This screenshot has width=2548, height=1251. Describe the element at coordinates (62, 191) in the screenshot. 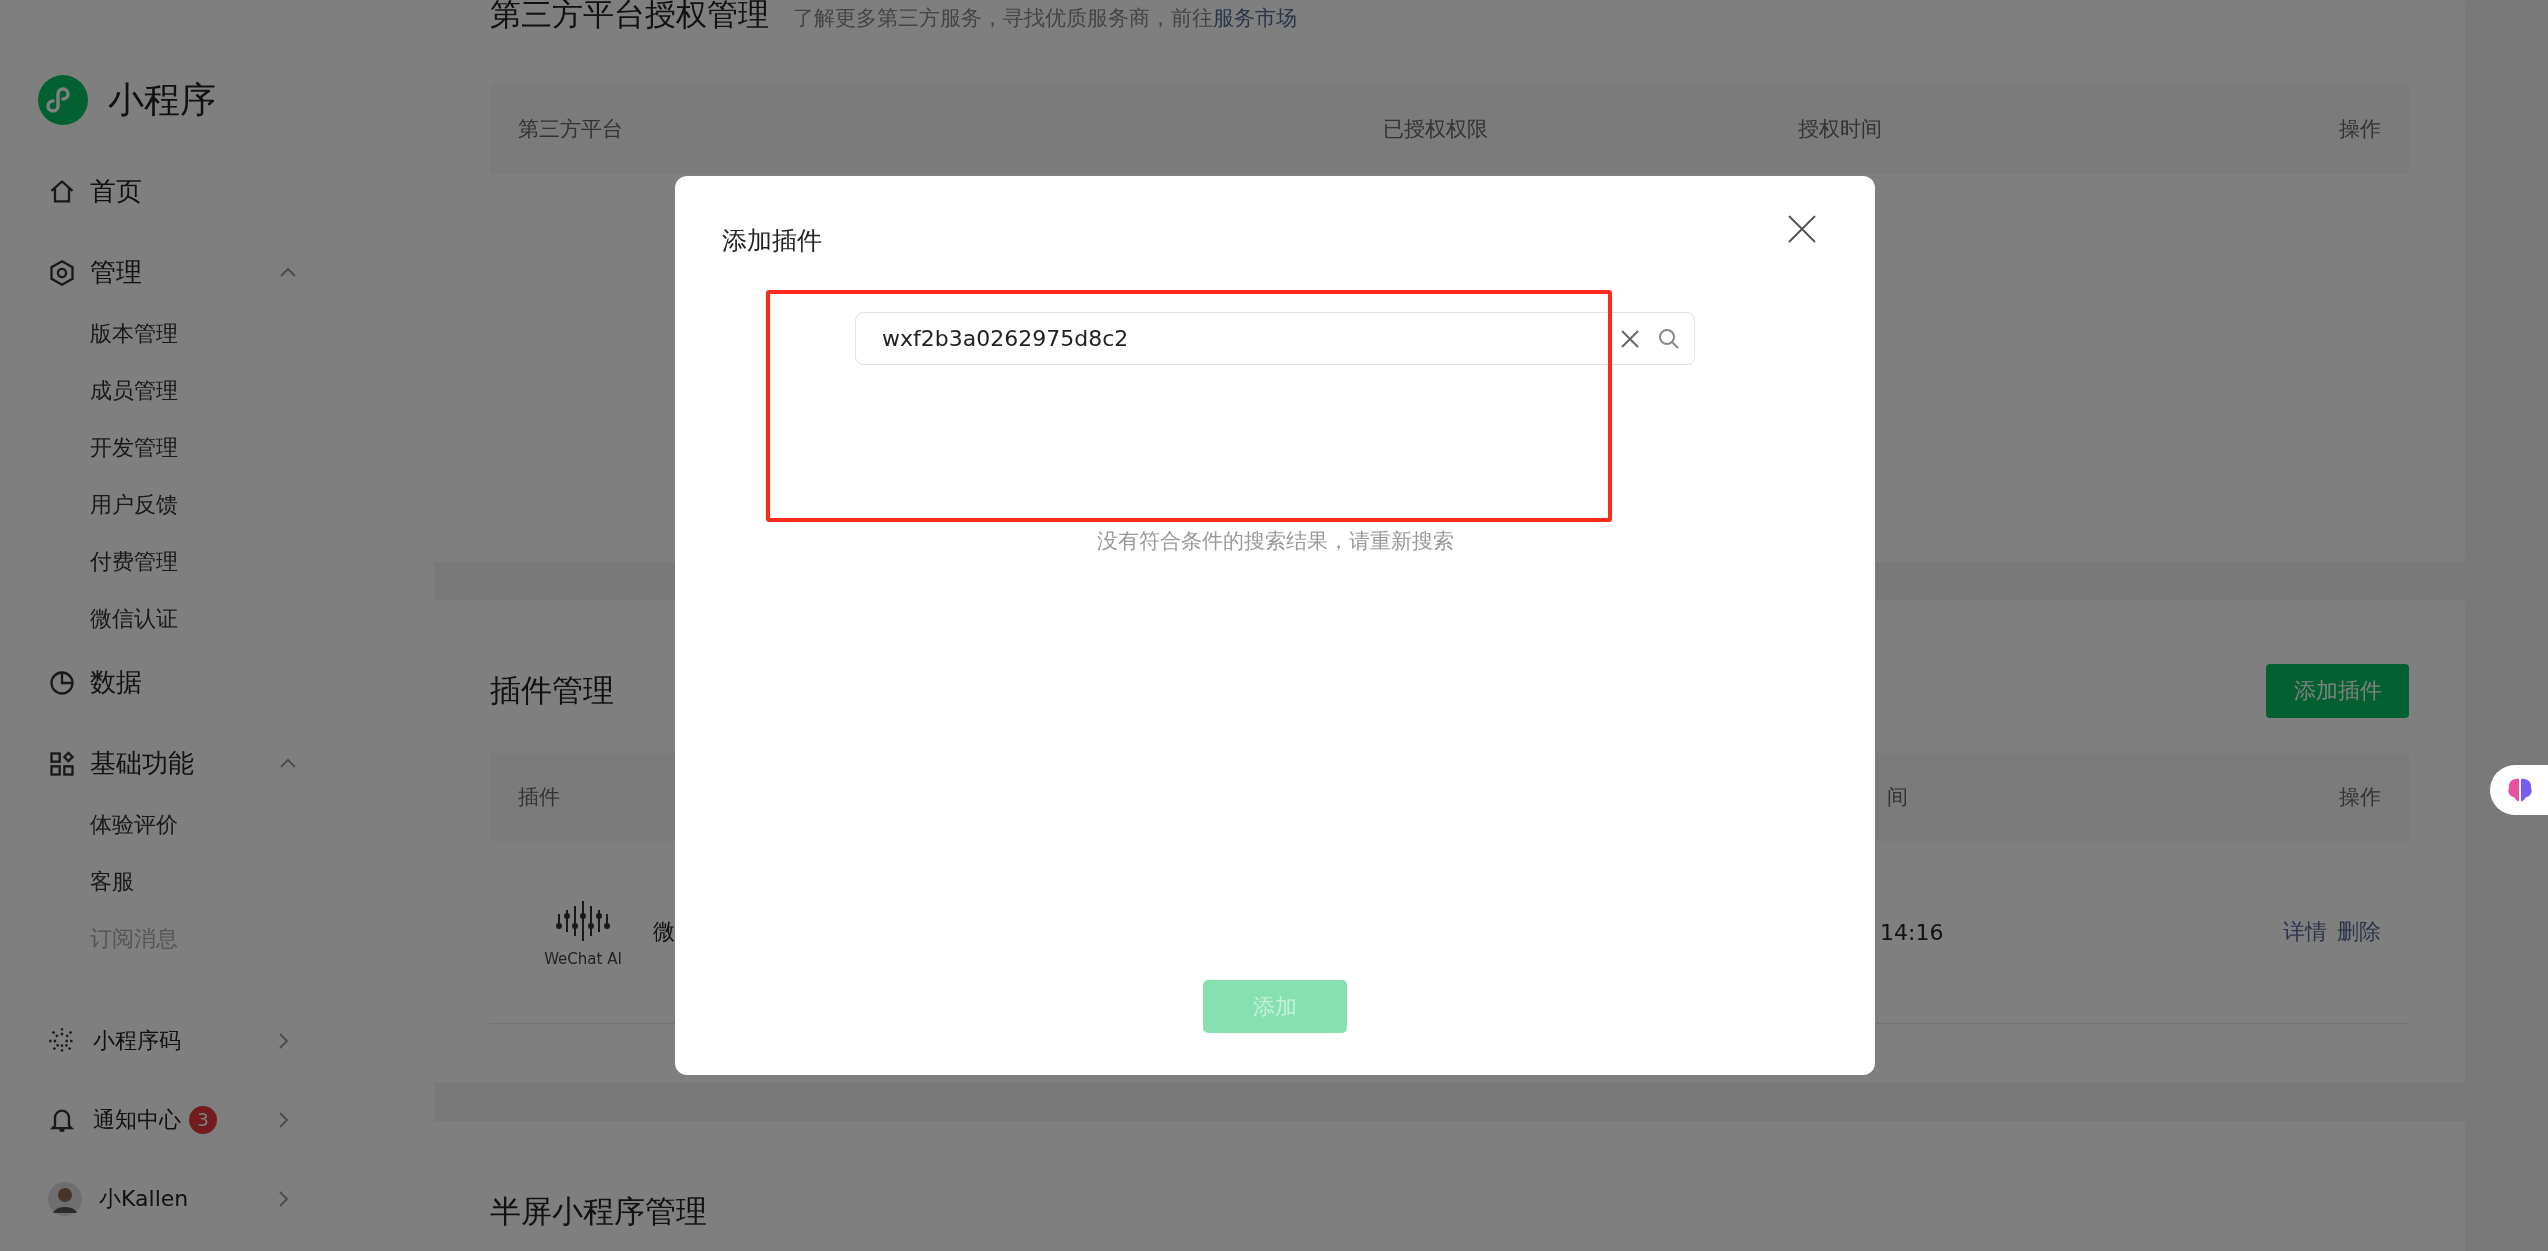

I see `home-icon` at that location.